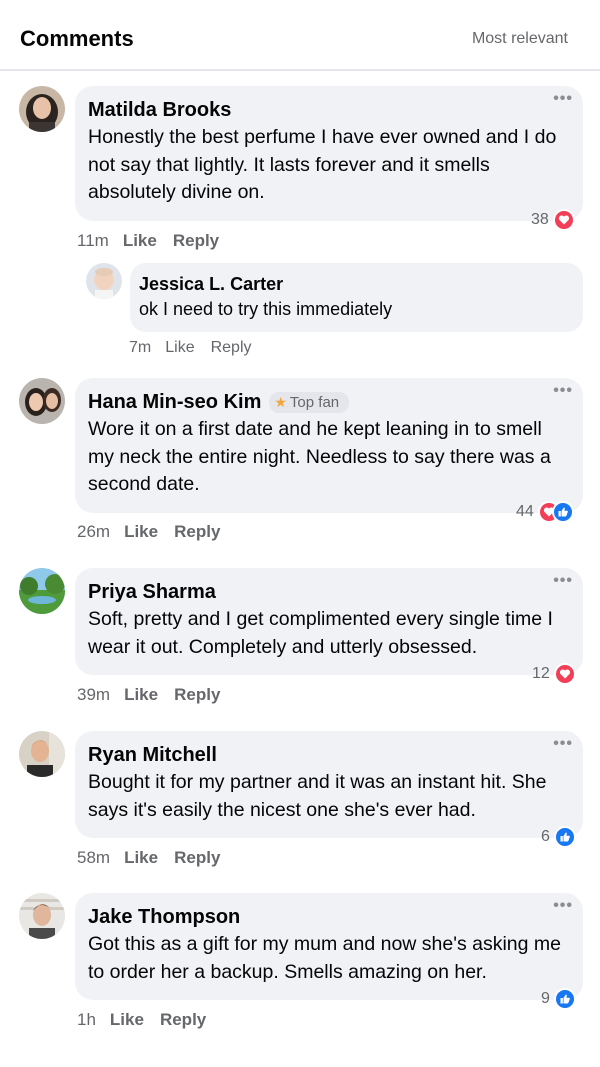 The image size is (600, 1067). I want to click on commenter-name: Jake Thompson, so click(164, 917).